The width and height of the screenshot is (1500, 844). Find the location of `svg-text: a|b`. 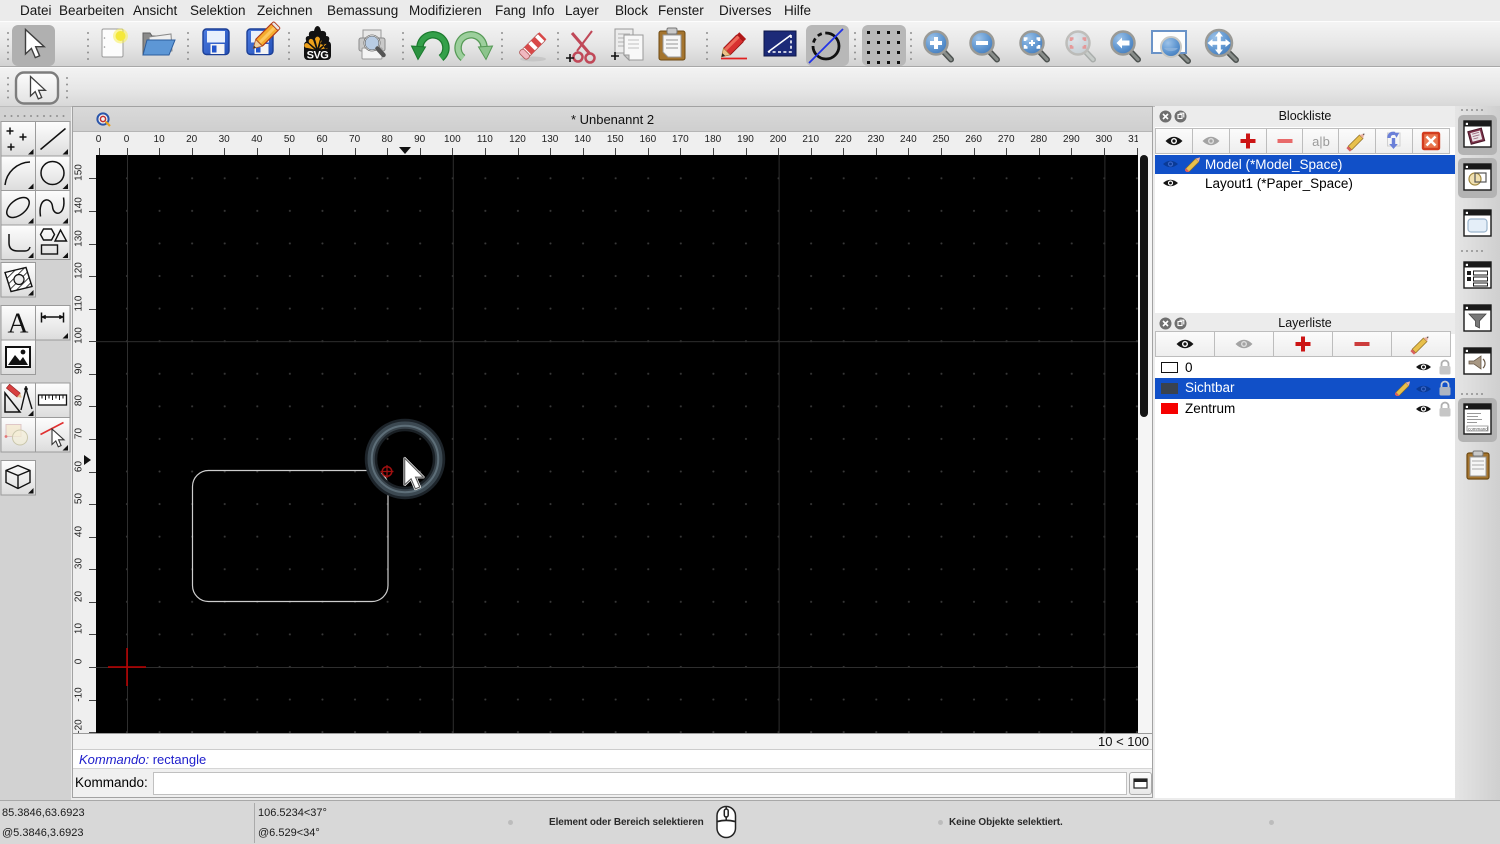

svg-text: a|b is located at coordinates (1321, 141).